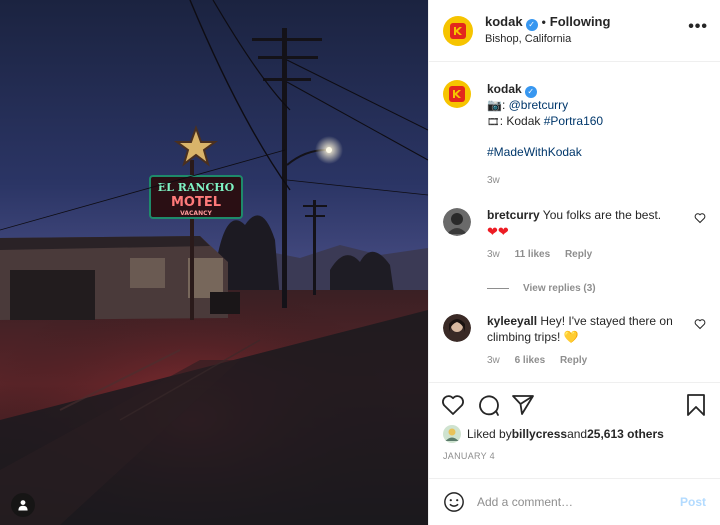  I want to click on likes-middle: and, so click(577, 434).